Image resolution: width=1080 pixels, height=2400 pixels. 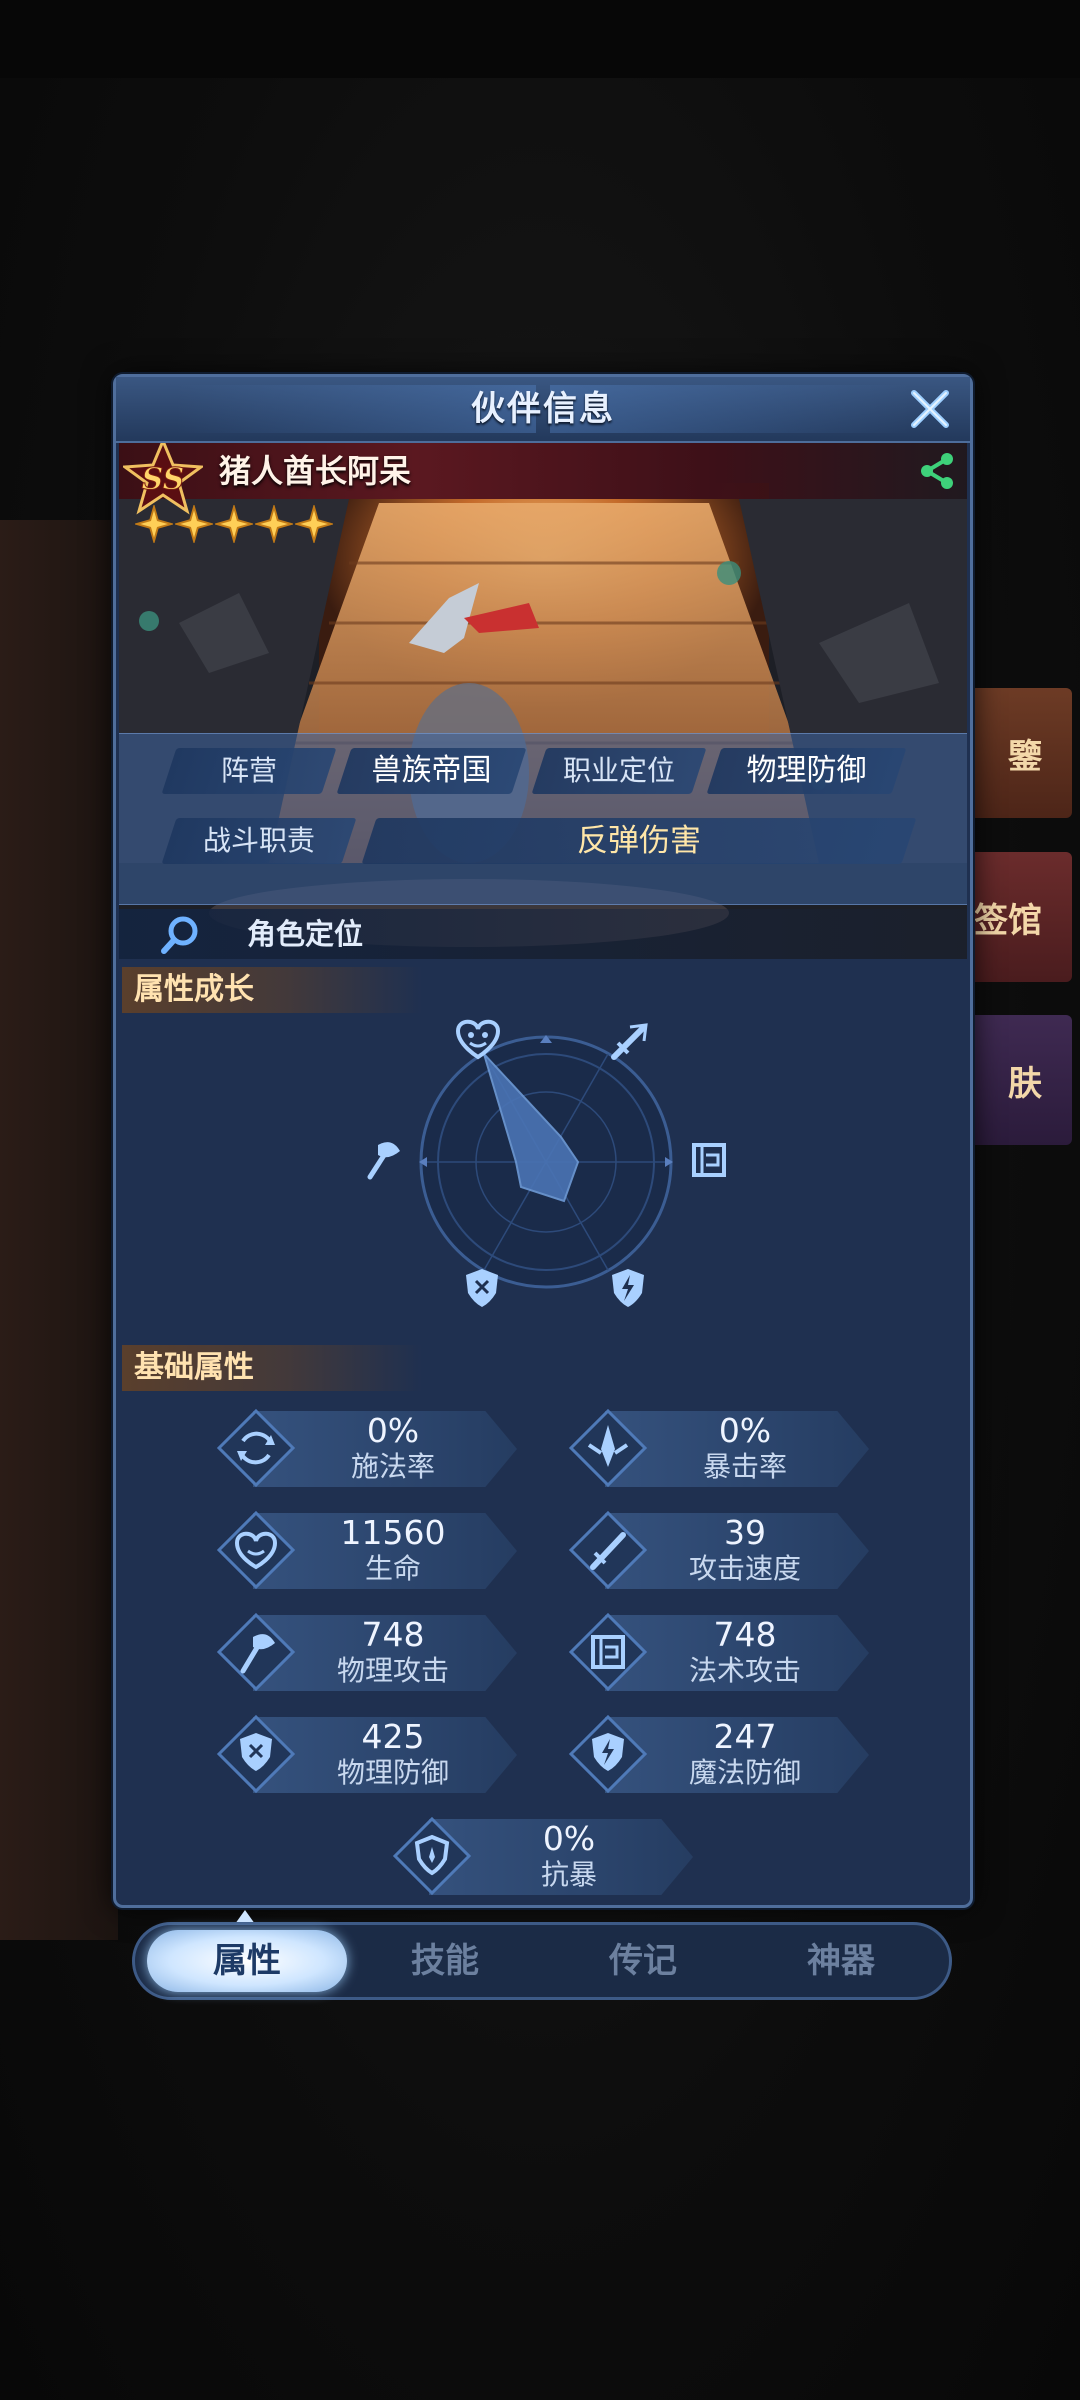 What do you see at coordinates (1014, 917) in the screenshot?
I see `background-button-2: 签馆` at bounding box center [1014, 917].